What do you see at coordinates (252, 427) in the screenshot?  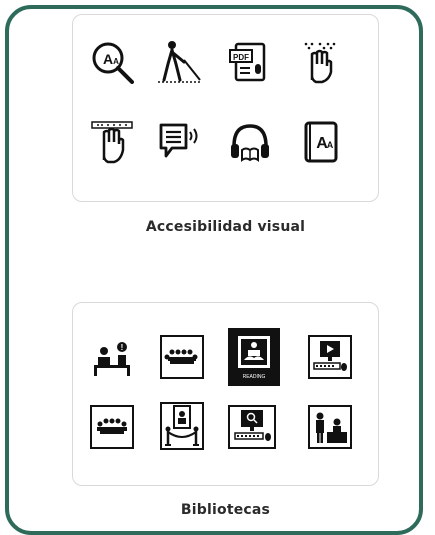 I see `computer-search-icon` at bounding box center [252, 427].